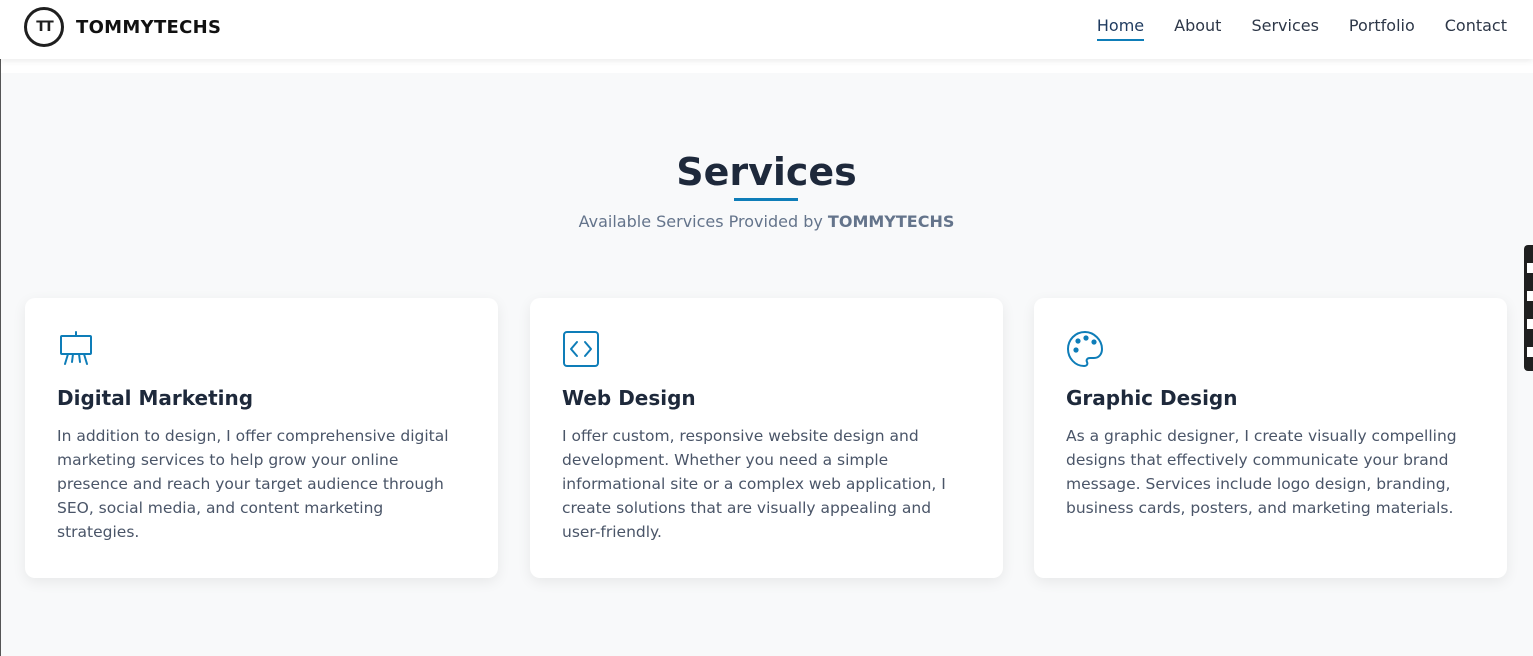  What do you see at coordinates (1197, 28) in the screenshot?
I see `nav-about: About` at bounding box center [1197, 28].